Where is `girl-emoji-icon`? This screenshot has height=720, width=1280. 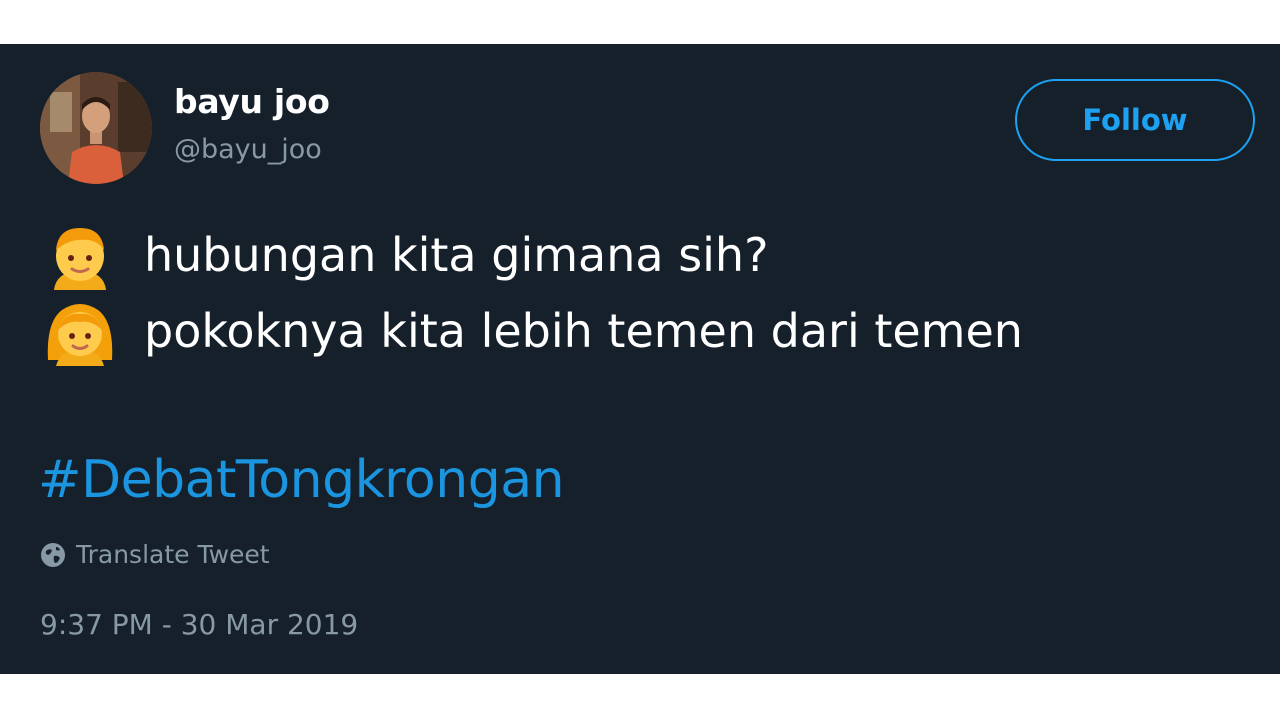
girl-emoji-icon is located at coordinates (80, 335).